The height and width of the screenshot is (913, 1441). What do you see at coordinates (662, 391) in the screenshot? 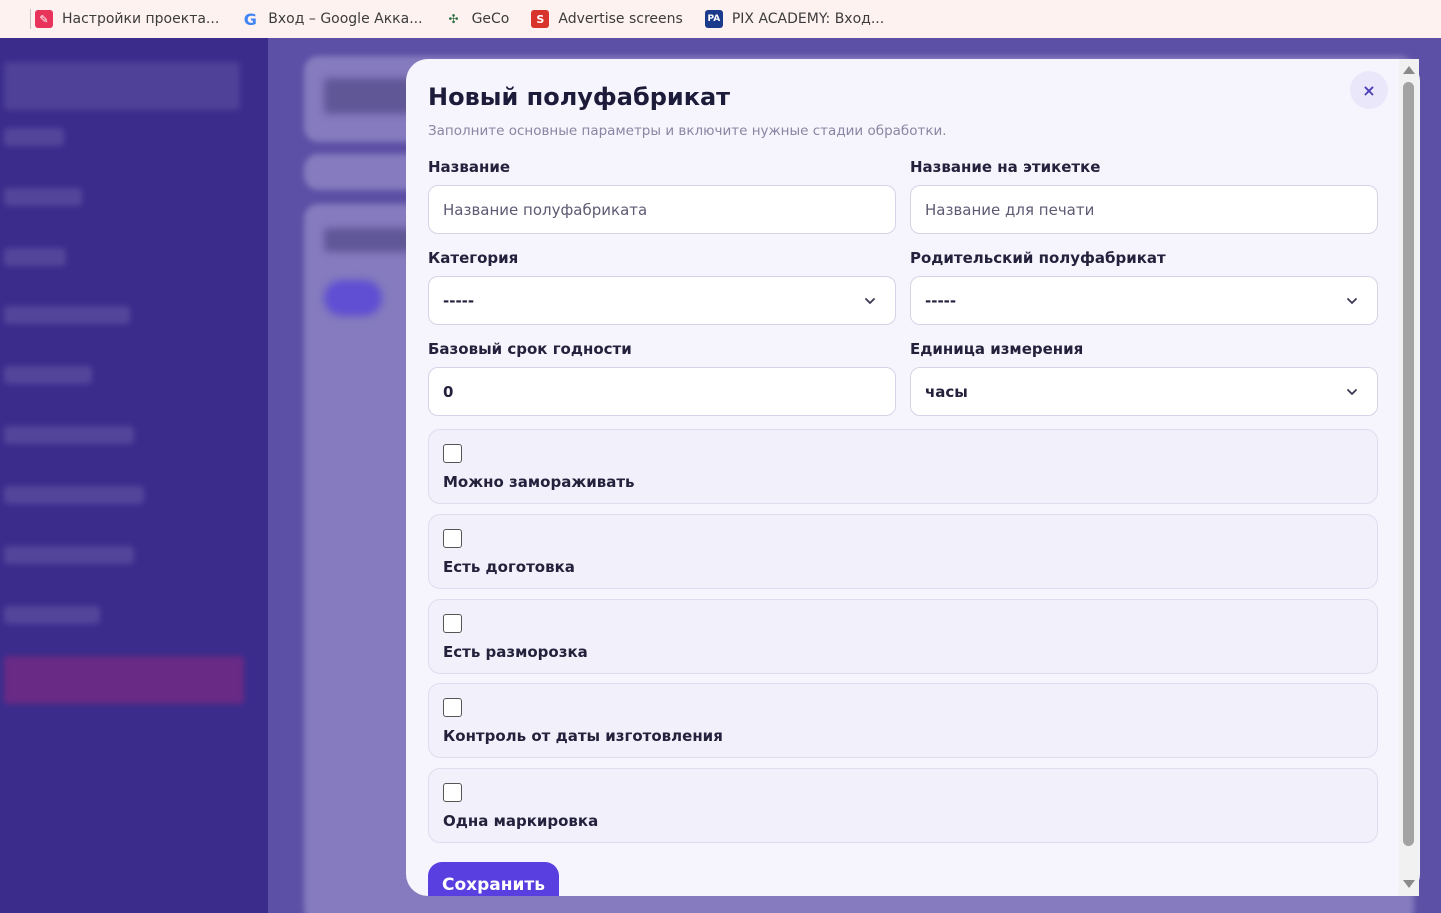
I see `shelf-life-input` at bounding box center [662, 391].